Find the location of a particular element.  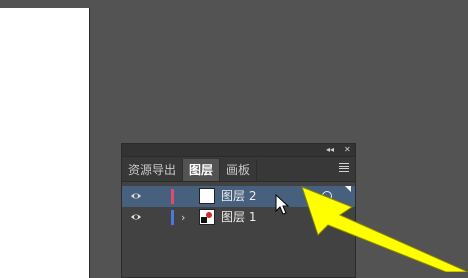

tab-artboards: 画板 is located at coordinates (239, 170).